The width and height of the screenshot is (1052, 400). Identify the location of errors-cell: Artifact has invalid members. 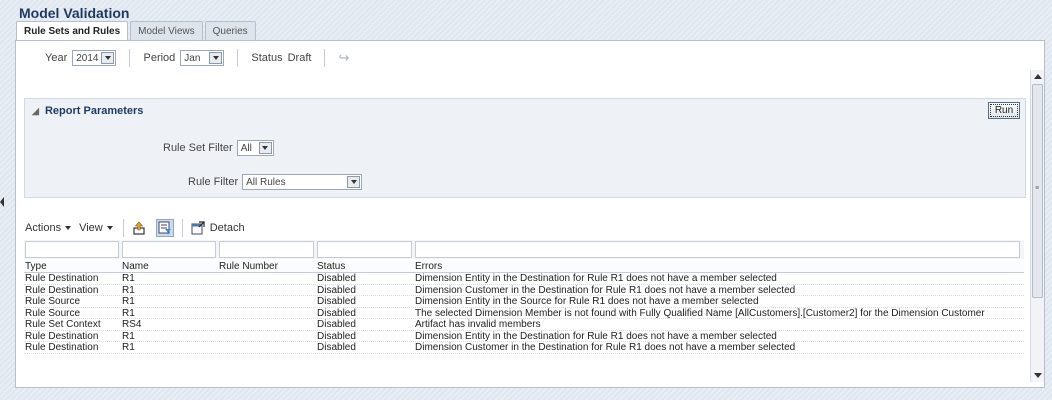
(478, 324).